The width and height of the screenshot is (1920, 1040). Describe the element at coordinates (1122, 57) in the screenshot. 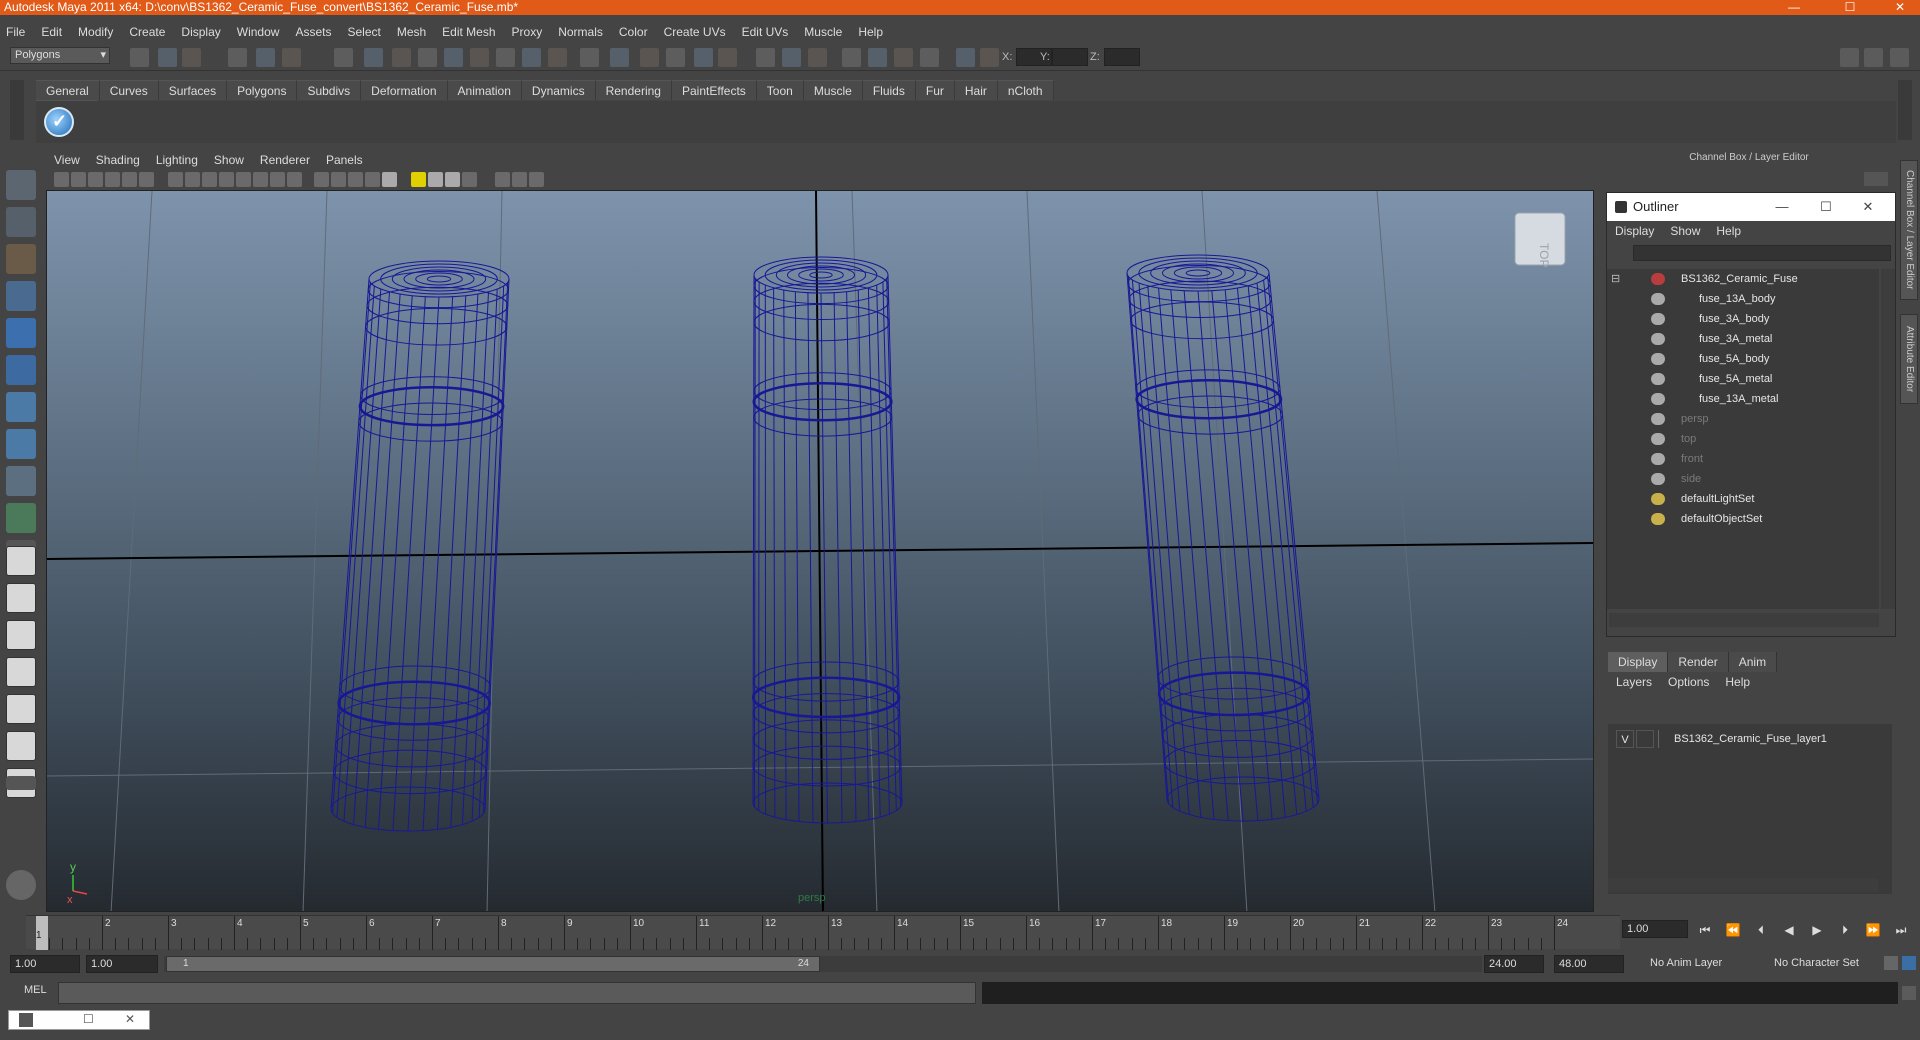

I see `z-field` at that location.